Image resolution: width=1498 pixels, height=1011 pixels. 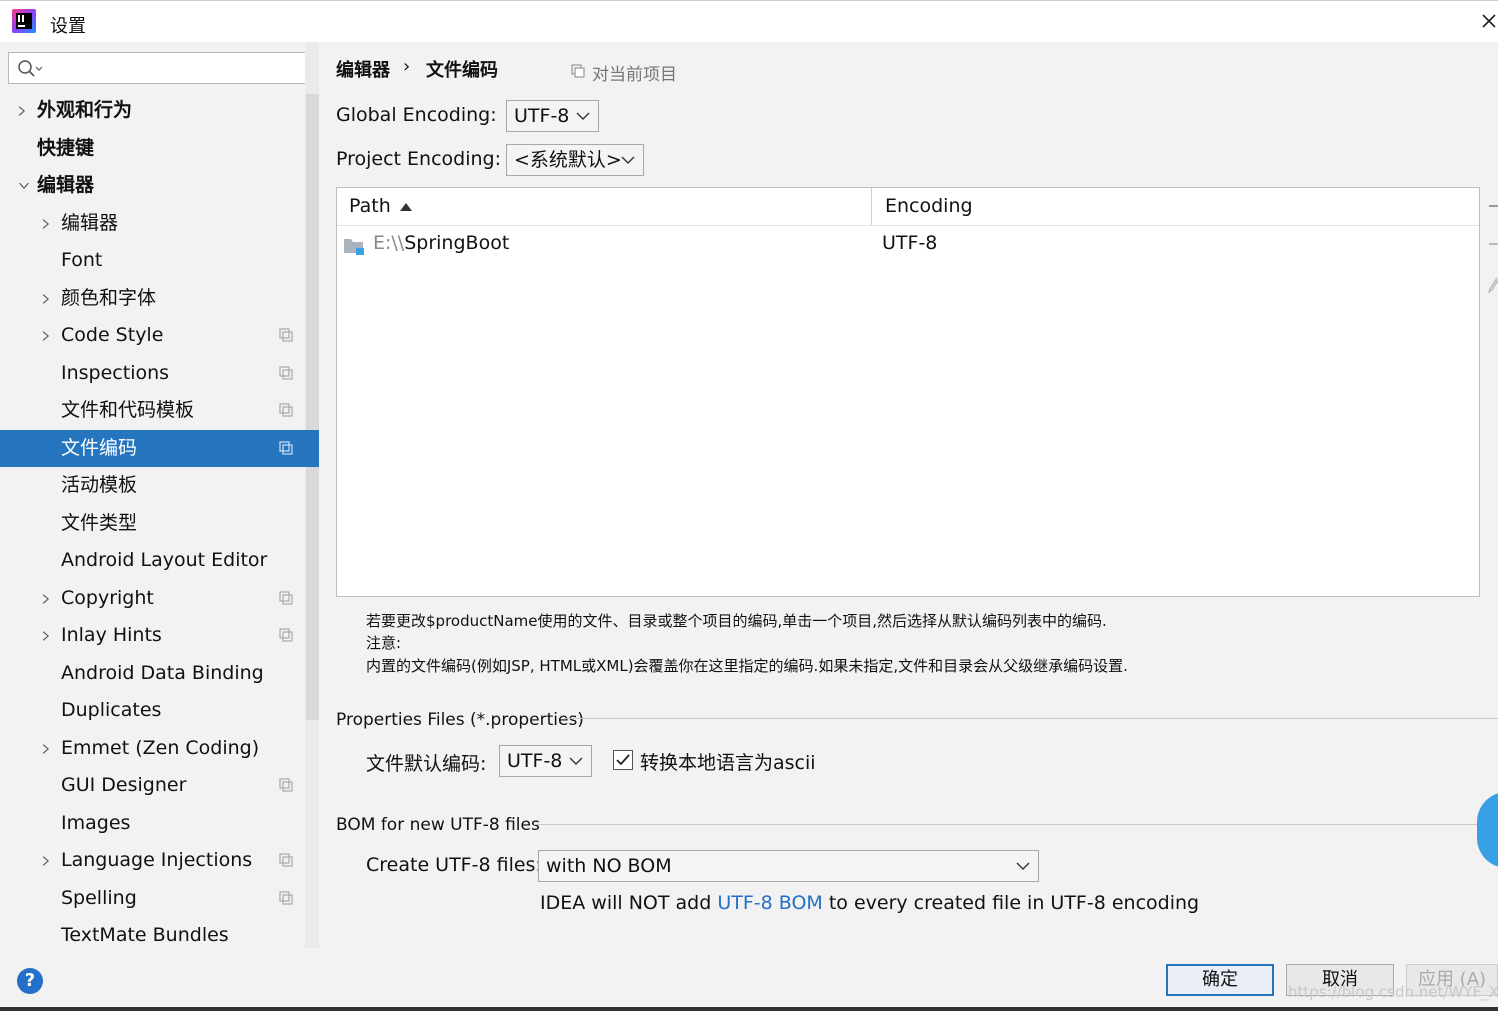 What do you see at coordinates (1011, 903) in the screenshot?
I see `bom-desc-suffix: to every created file in UTF-8 encoding` at bounding box center [1011, 903].